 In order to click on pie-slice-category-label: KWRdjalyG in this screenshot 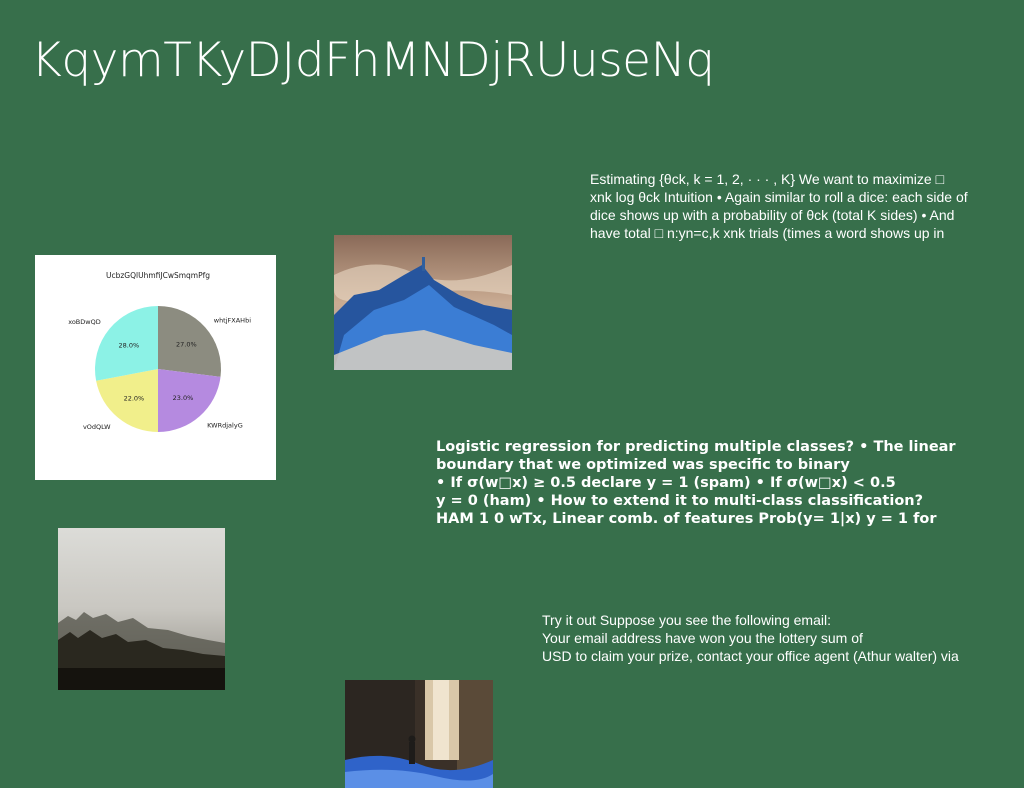, I will do `click(225, 425)`.